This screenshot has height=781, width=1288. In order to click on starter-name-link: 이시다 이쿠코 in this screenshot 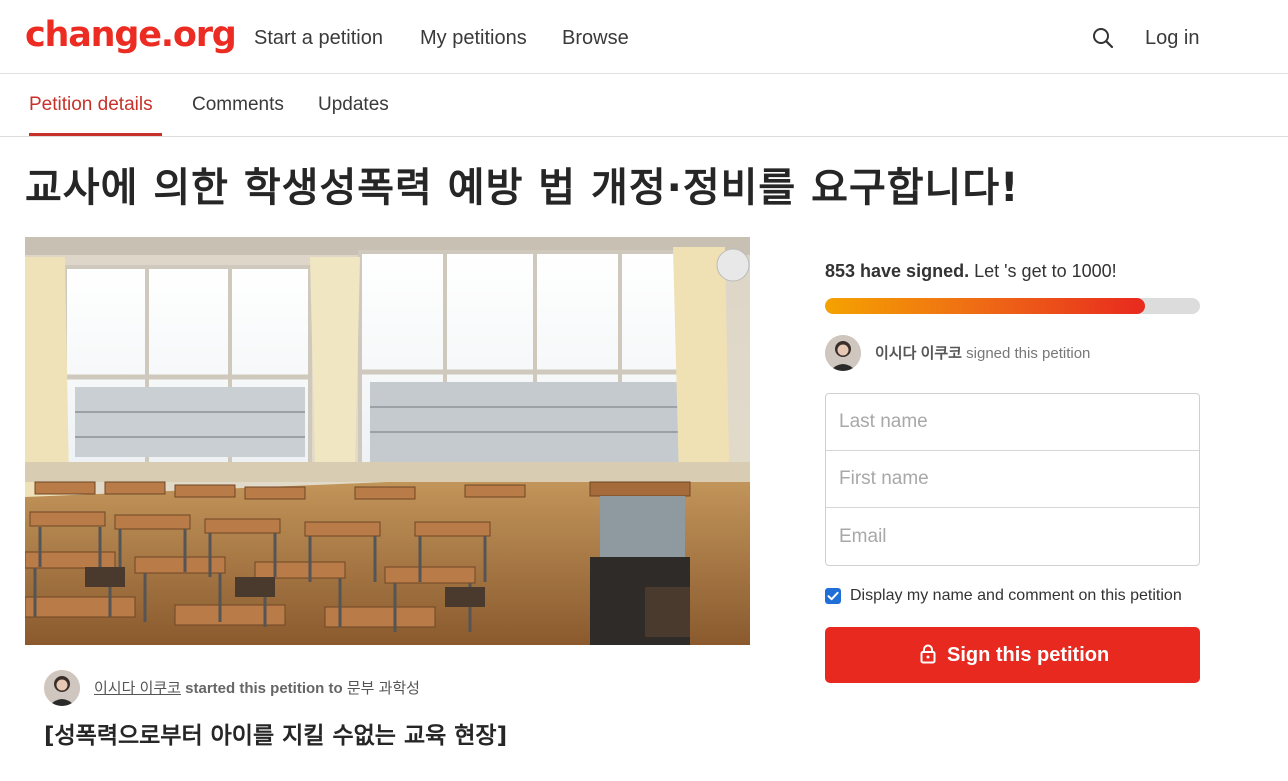, I will do `click(137, 688)`.